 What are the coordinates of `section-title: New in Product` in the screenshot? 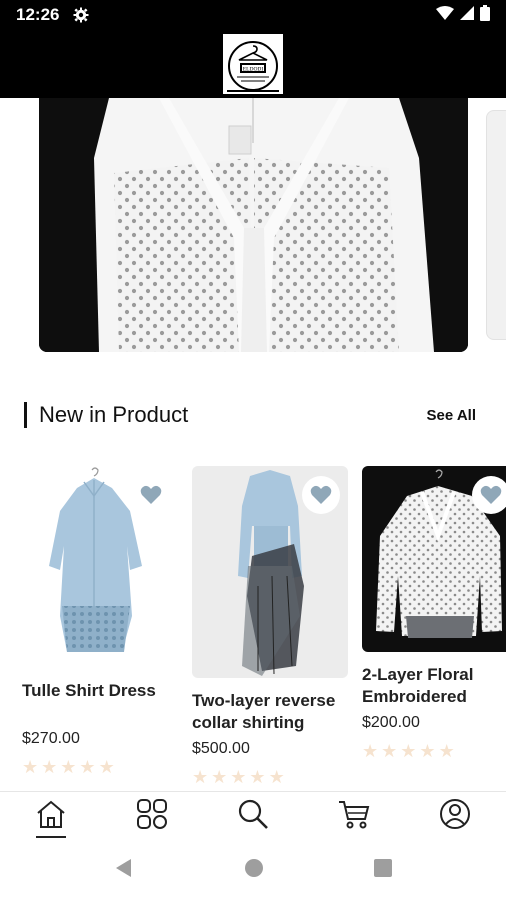 It's located at (114, 414).